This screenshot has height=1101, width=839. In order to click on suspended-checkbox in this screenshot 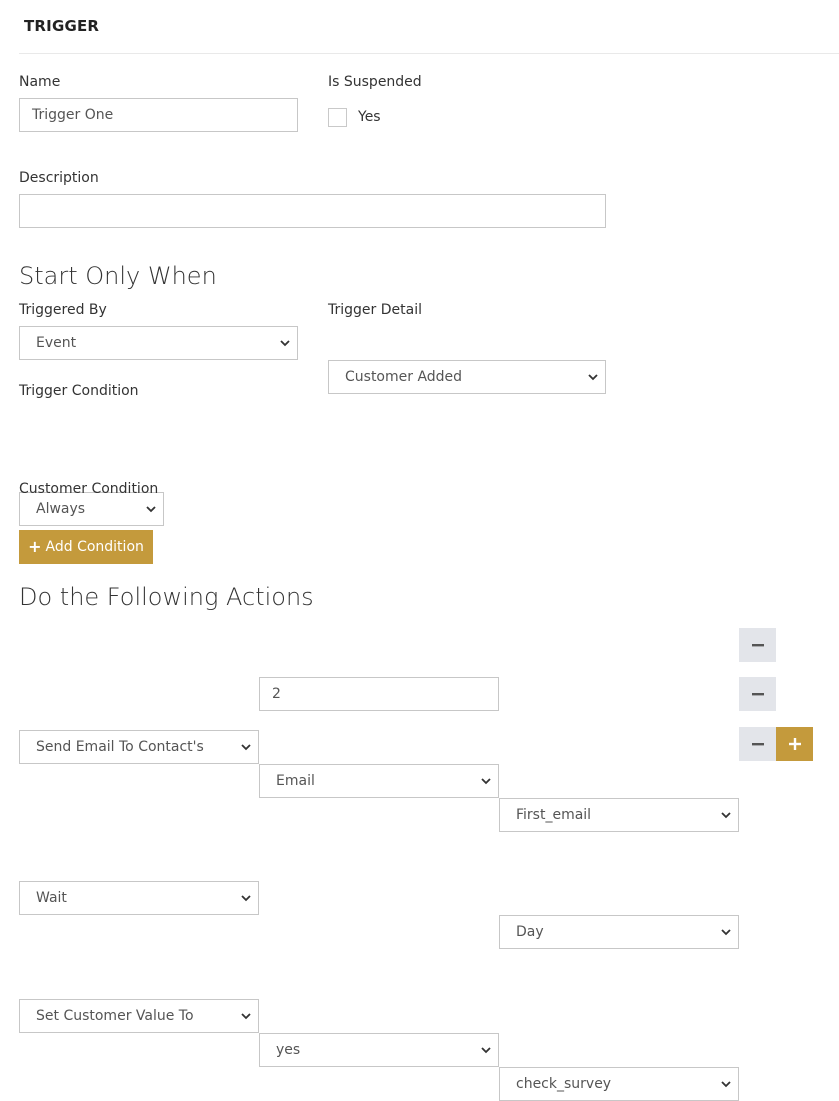, I will do `click(337, 117)`.